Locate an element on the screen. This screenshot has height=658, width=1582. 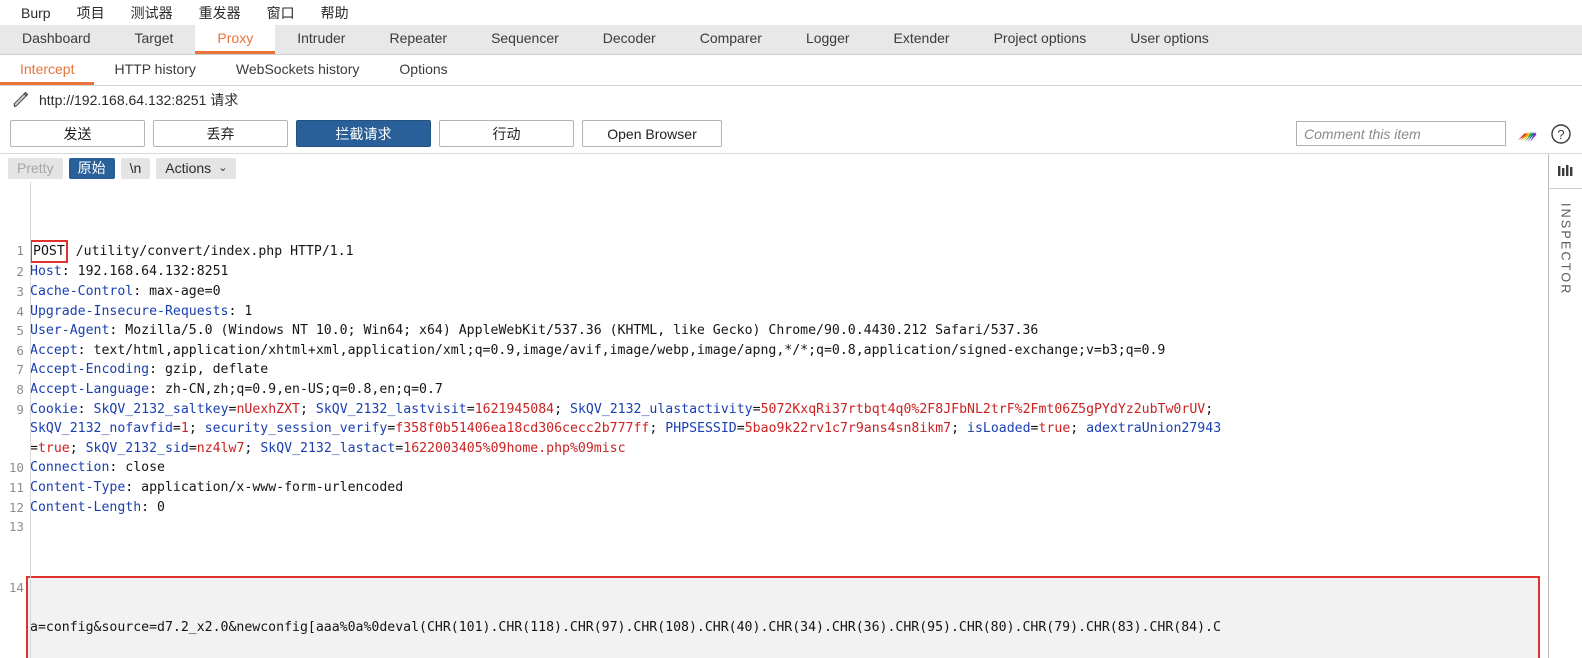
tab-user-options: User options is located at coordinates (1169, 39).